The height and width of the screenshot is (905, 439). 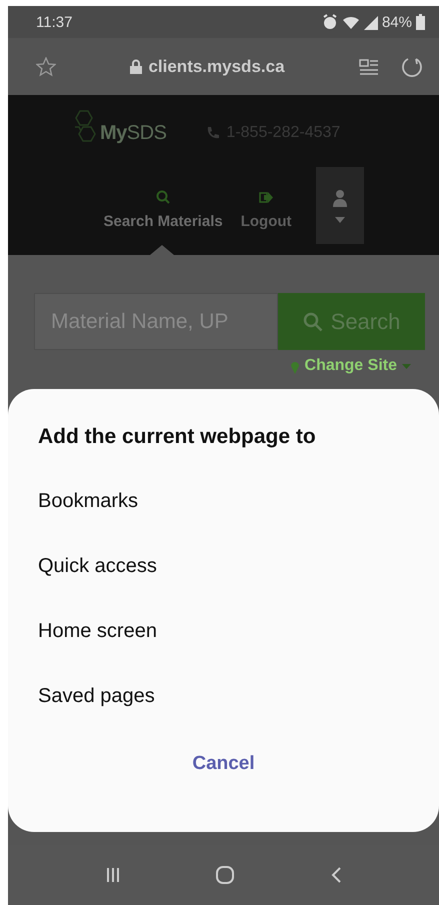 What do you see at coordinates (350, 366) in the screenshot?
I see `change-site-link: Change Site` at bounding box center [350, 366].